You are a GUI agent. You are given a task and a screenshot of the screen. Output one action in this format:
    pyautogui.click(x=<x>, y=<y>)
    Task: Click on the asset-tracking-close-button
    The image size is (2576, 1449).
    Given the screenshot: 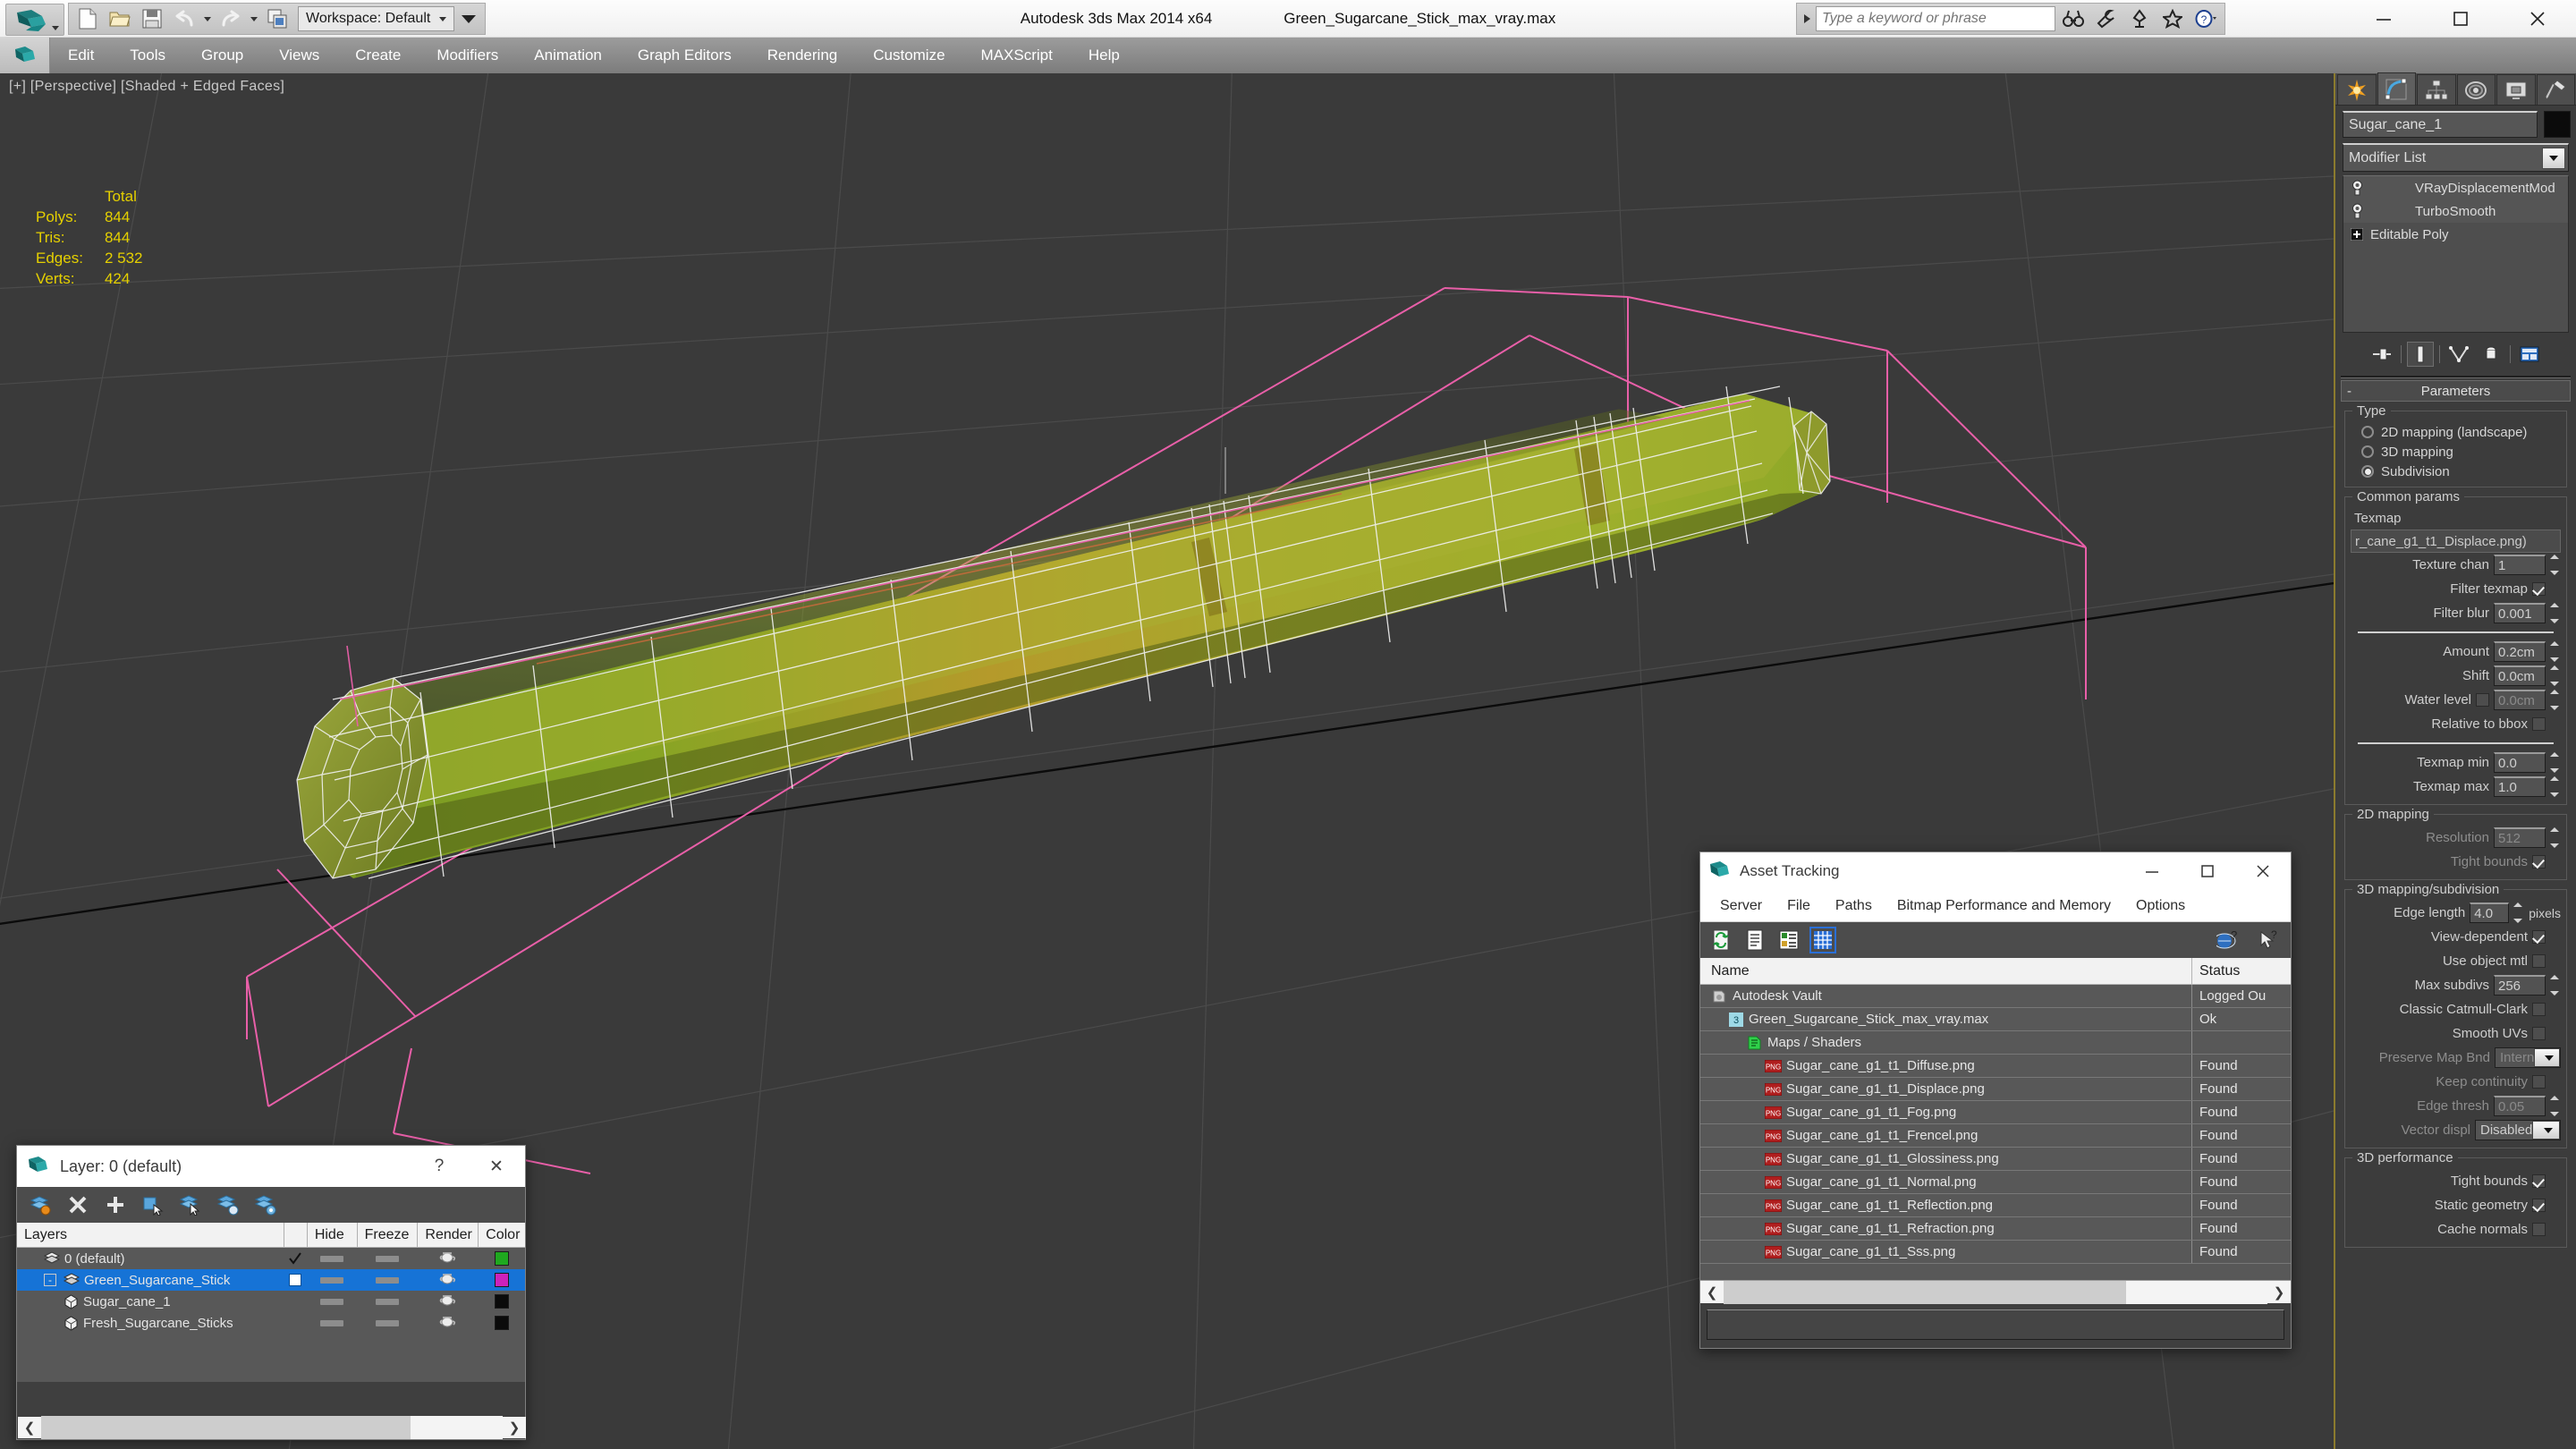 What is the action you would take?
    pyautogui.click(x=2263, y=871)
    